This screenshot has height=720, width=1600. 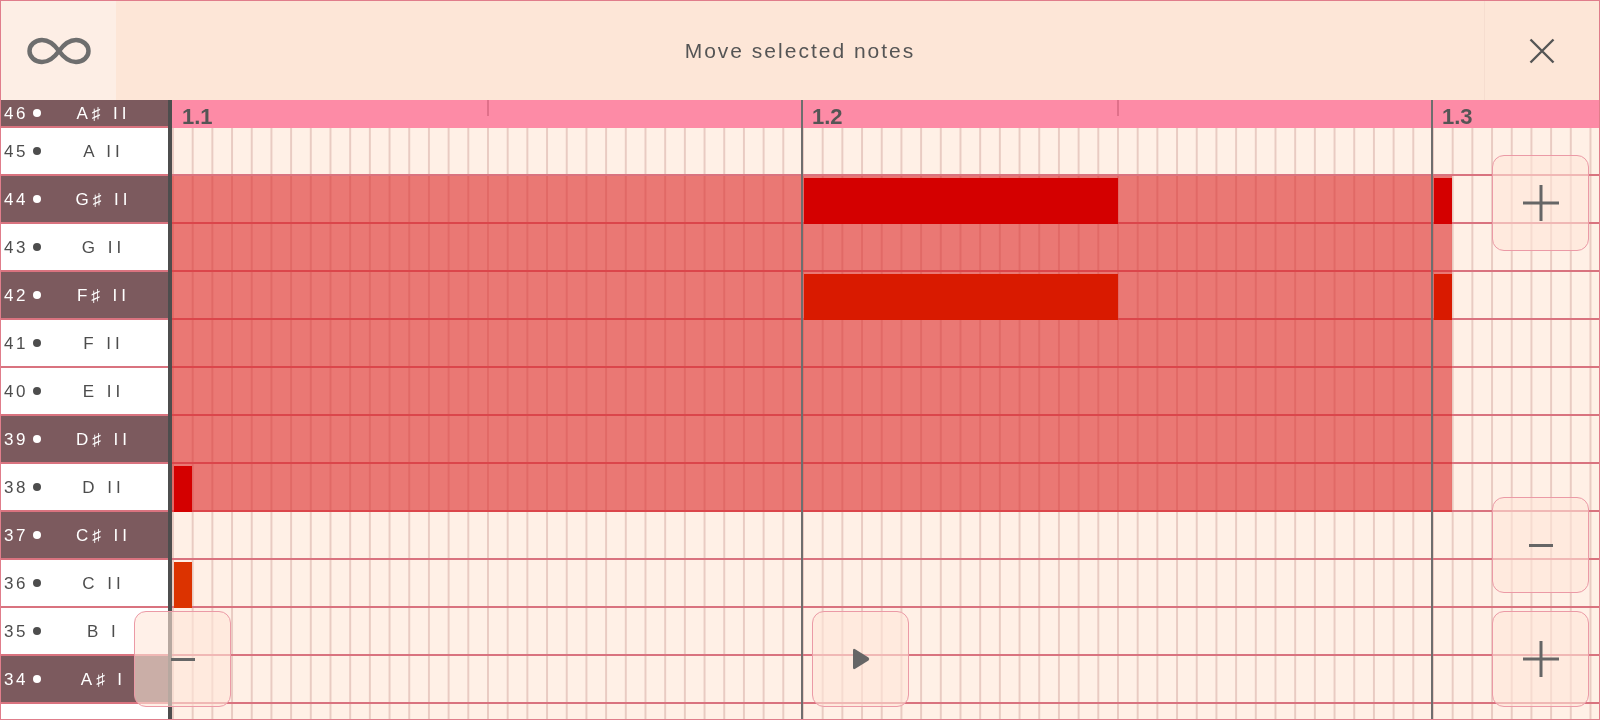 What do you see at coordinates (800, 50) in the screenshot?
I see `screen-title: Move selected notes` at bounding box center [800, 50].